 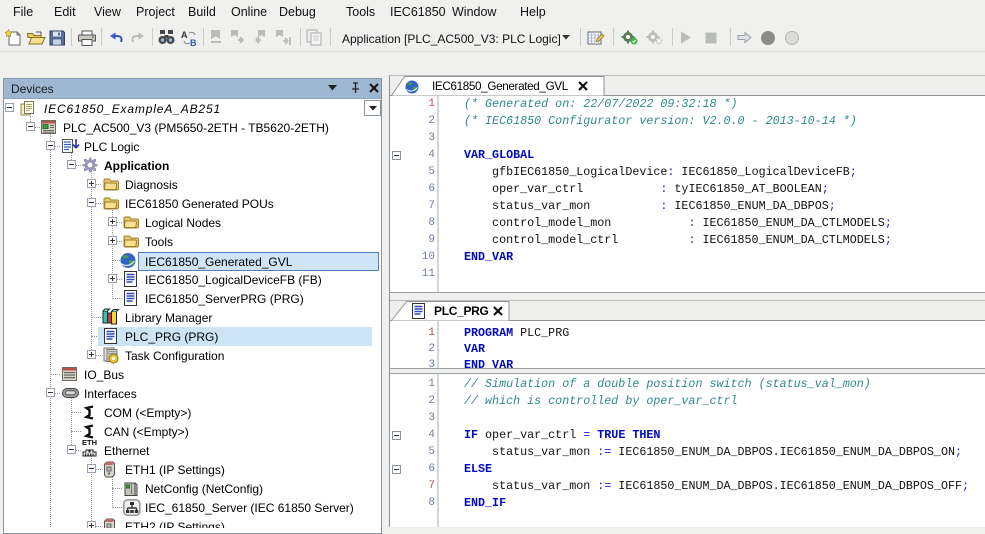 I want to click on svg-text: A, so click(x=184, y=35).